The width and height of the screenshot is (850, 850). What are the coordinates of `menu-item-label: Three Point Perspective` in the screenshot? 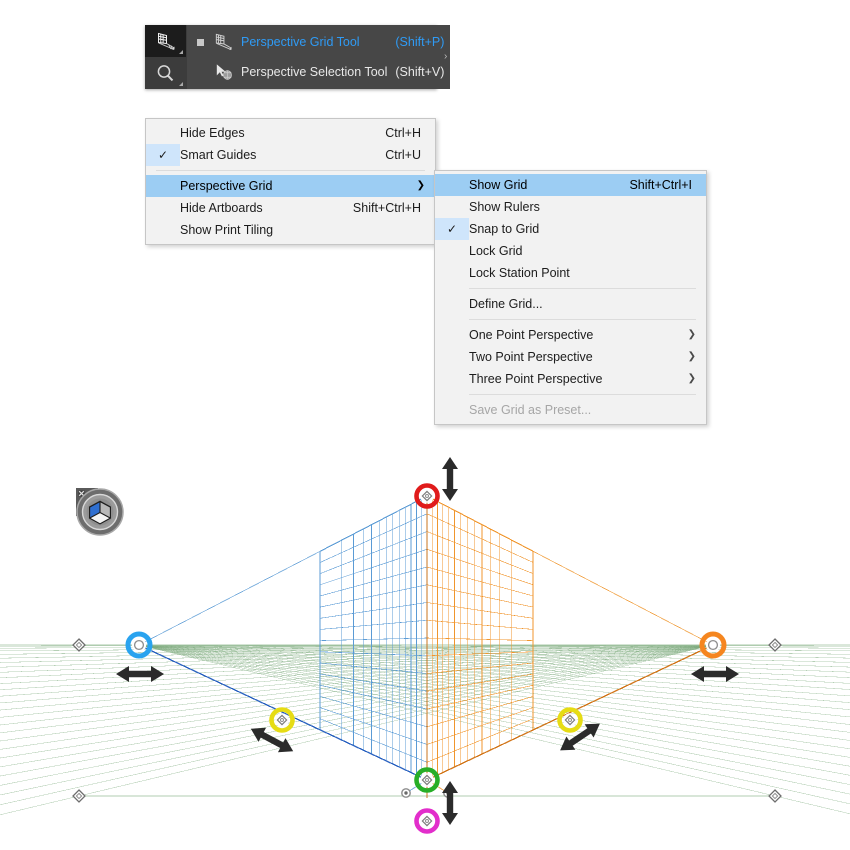 It's located at (536, 379).